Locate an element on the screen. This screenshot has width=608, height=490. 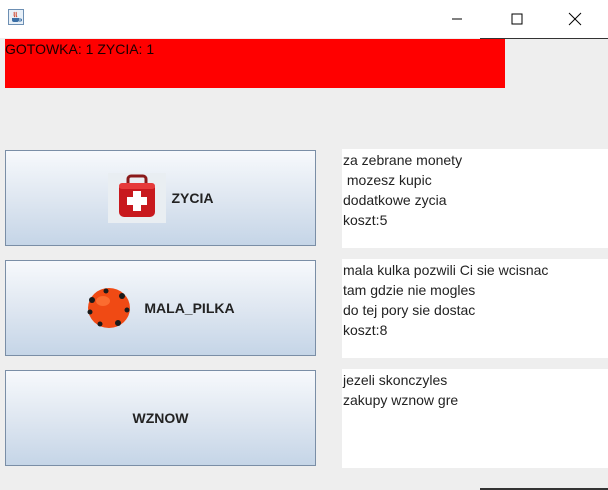
maximize-button is located at coordinates (517, 19).